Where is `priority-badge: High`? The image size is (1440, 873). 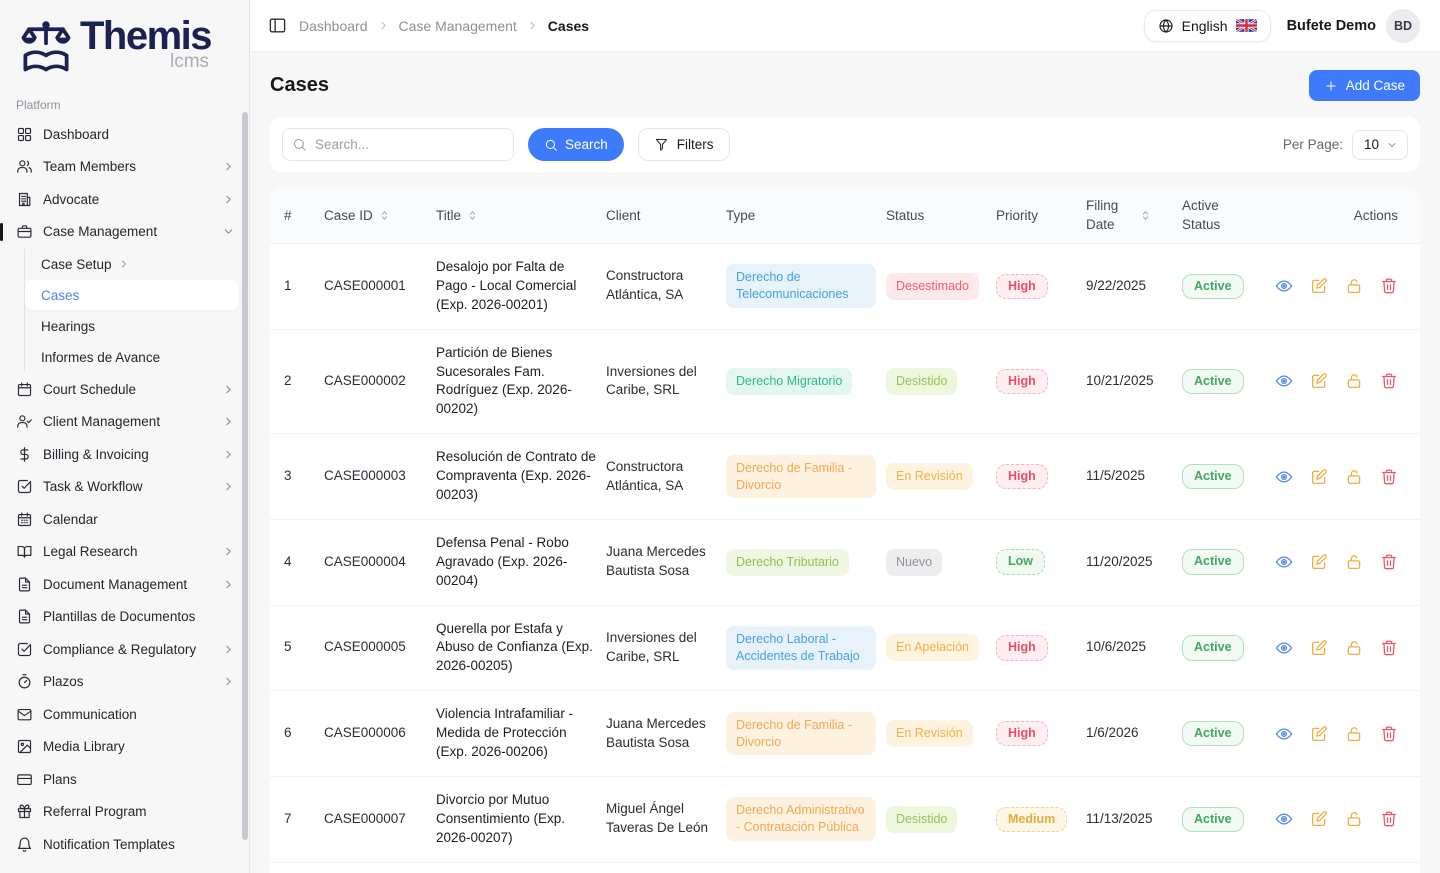
priority-badge: High is located at coordinates (1022, 476).